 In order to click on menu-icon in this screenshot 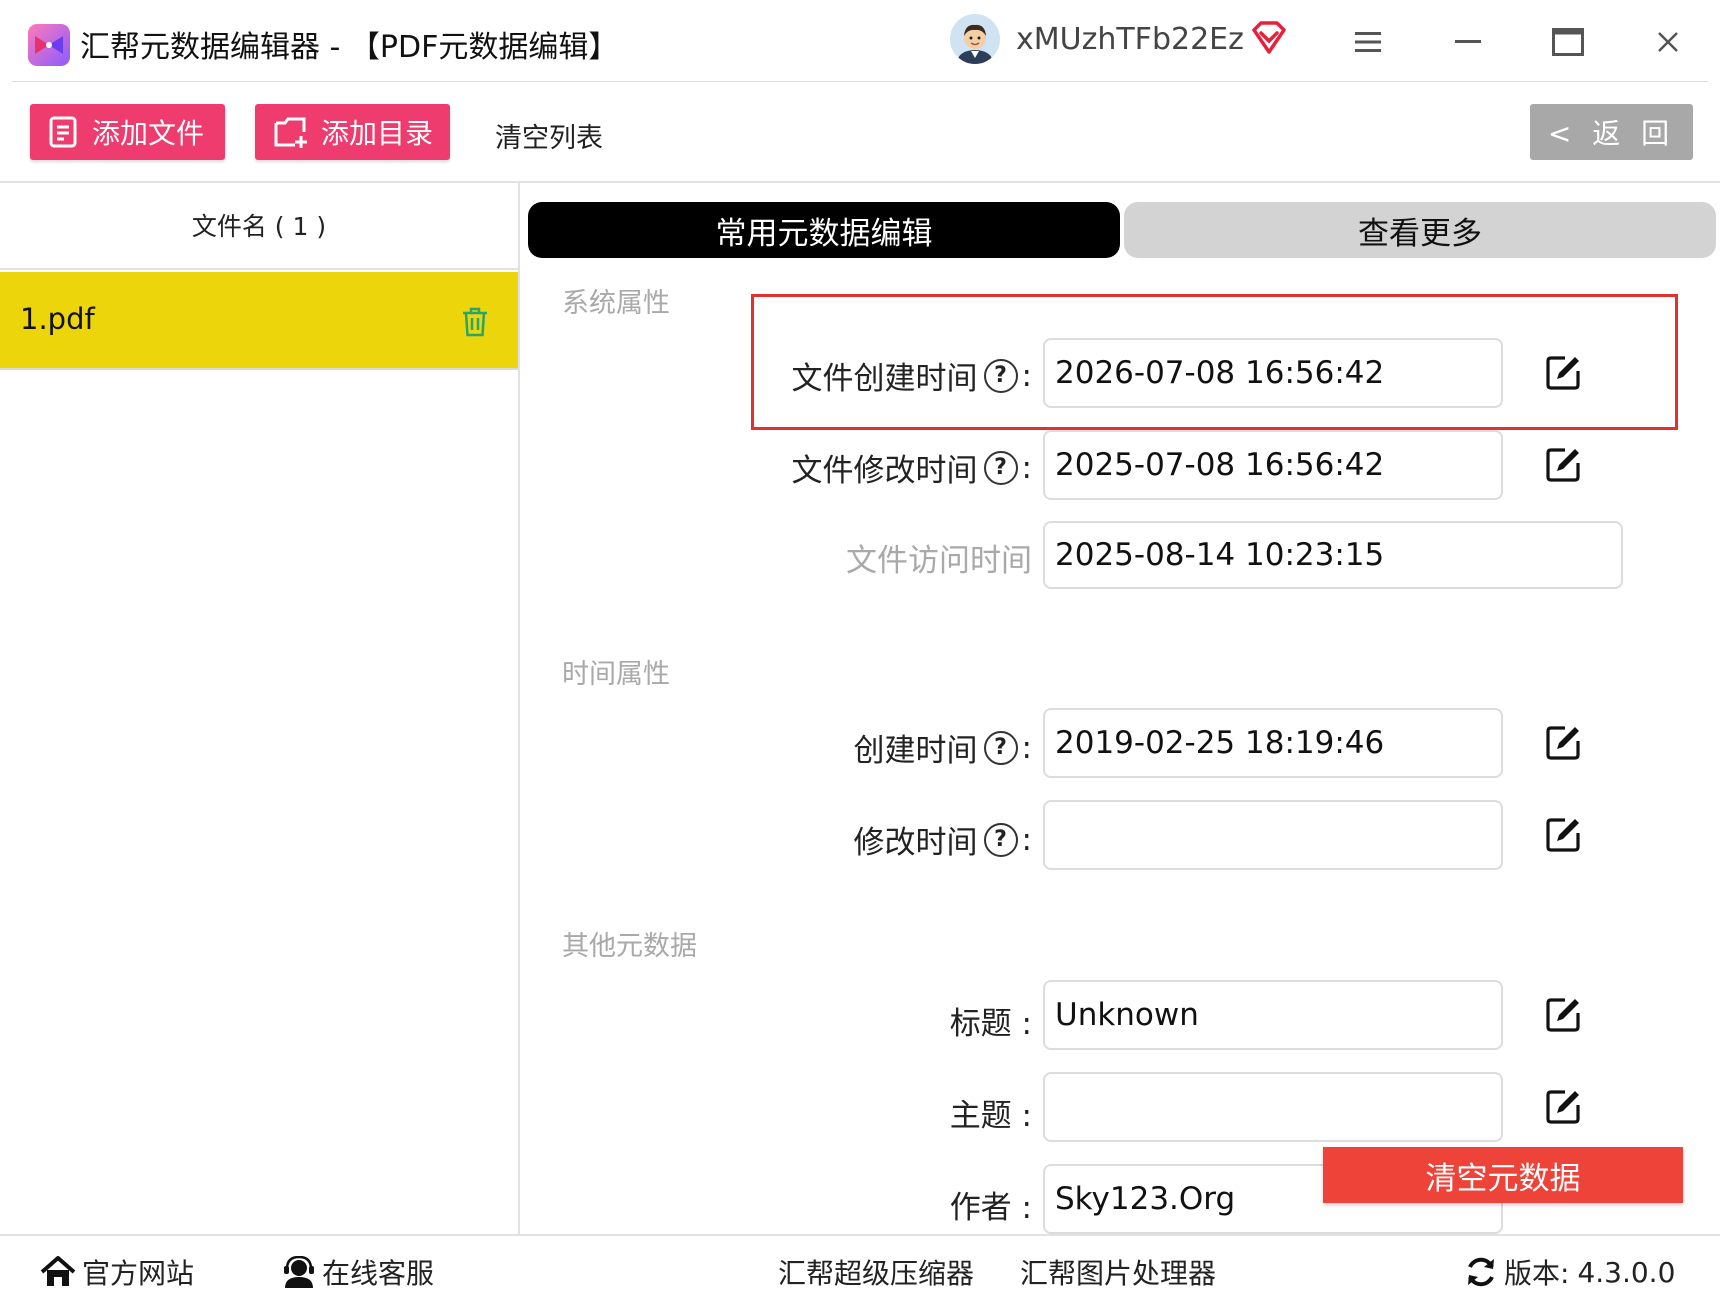, I will do `click(1368, 42)`.